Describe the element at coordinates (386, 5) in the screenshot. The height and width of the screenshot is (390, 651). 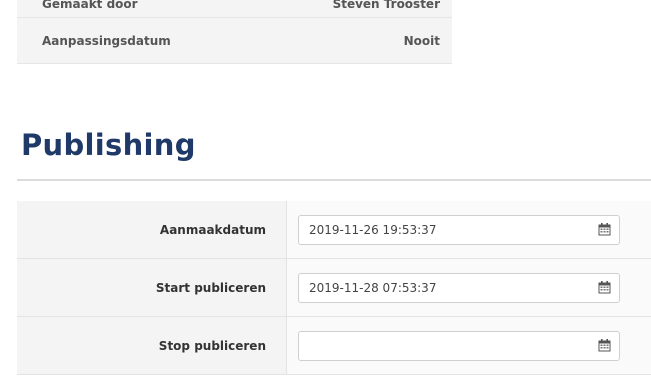
I see `info-value: Steven Trooster` at that location.